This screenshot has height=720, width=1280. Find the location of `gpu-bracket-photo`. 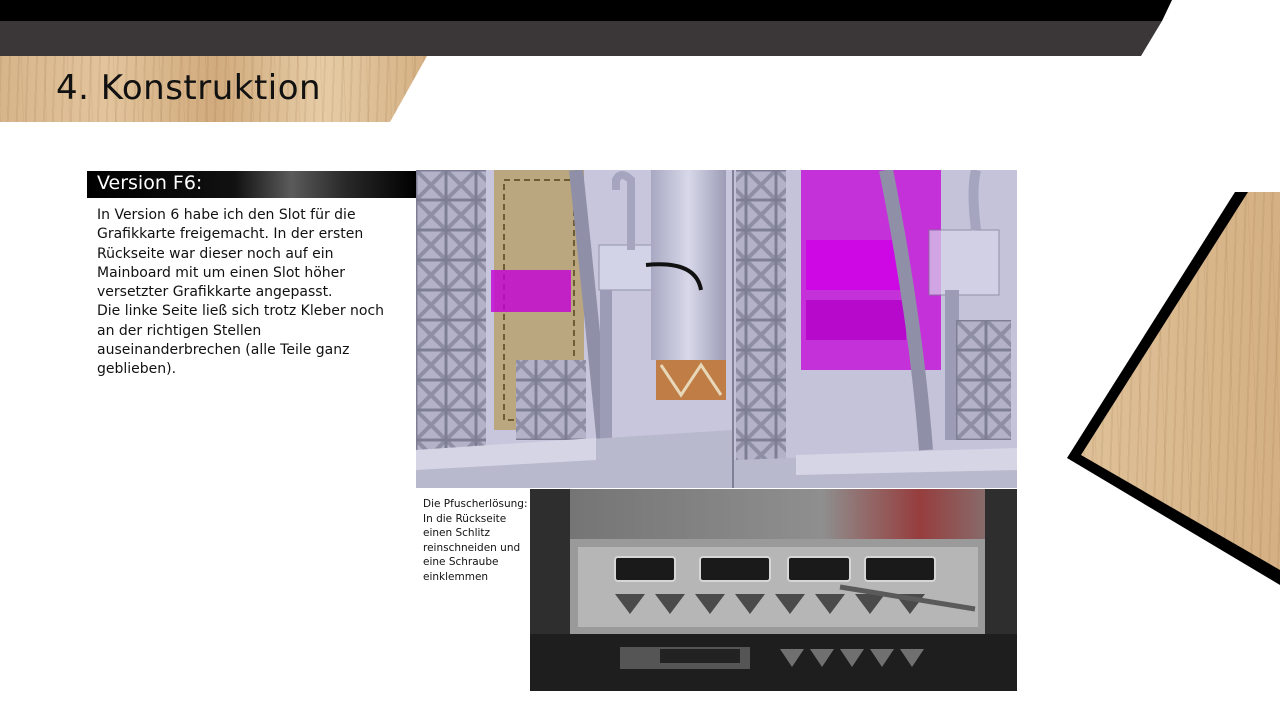

gpu-bracket-photo is located at coordinates (773, 590).